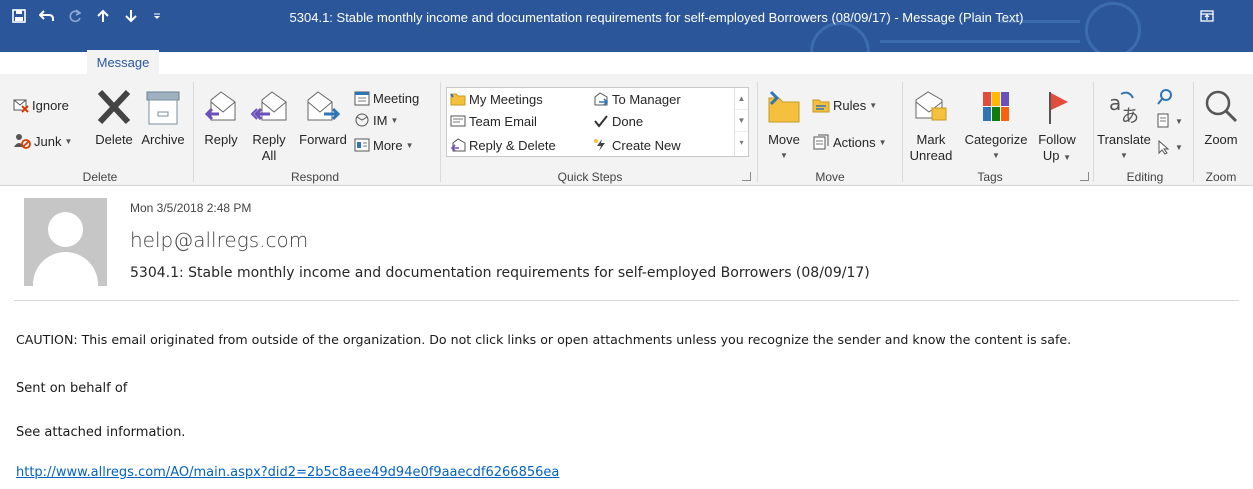 This screenshot has width=1253, height=489. I want to click on rules-button: Rules ▼, so click(844, 105).